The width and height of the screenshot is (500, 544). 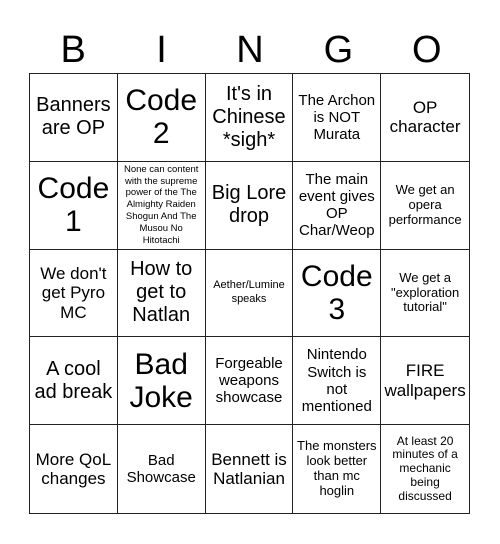 What do you see at coordinates (249, 381) in the screenshot?
I see `bingo-cell: Forgeable weapons showcase` at bounding box center [249, 381].